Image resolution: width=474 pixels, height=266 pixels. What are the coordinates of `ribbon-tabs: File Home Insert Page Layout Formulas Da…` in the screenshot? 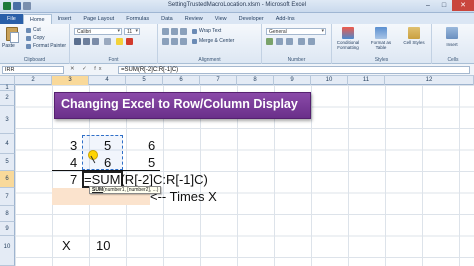 It's located at (237, 18).